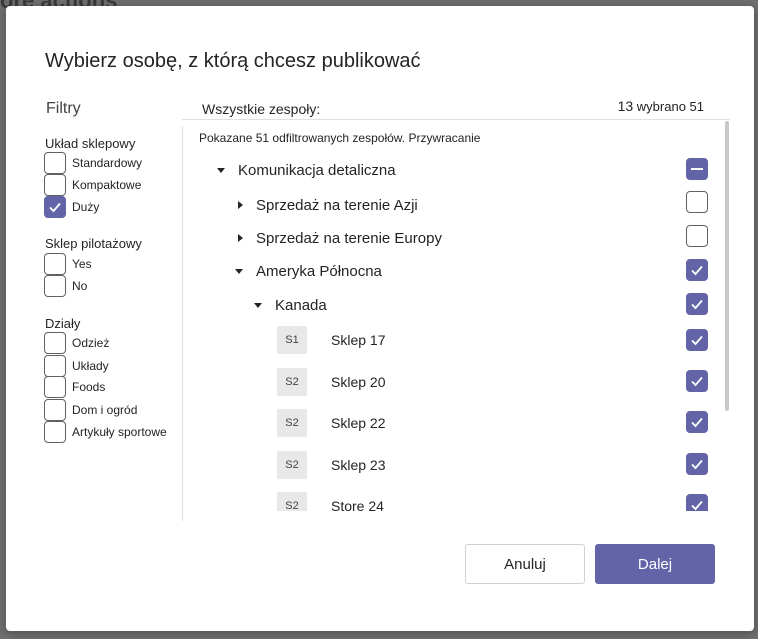  Describe the element at coordinates (525, 564) in the screenshot. I see `cancel-button: Anuluj` at that location.